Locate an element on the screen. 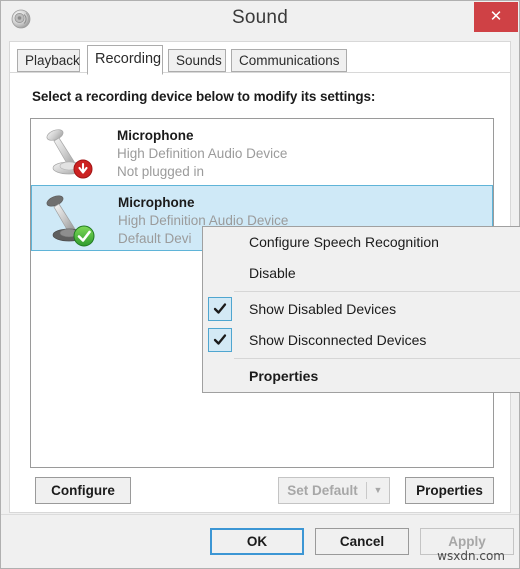  configure-button: Configure is located at coordinates (83, 490).